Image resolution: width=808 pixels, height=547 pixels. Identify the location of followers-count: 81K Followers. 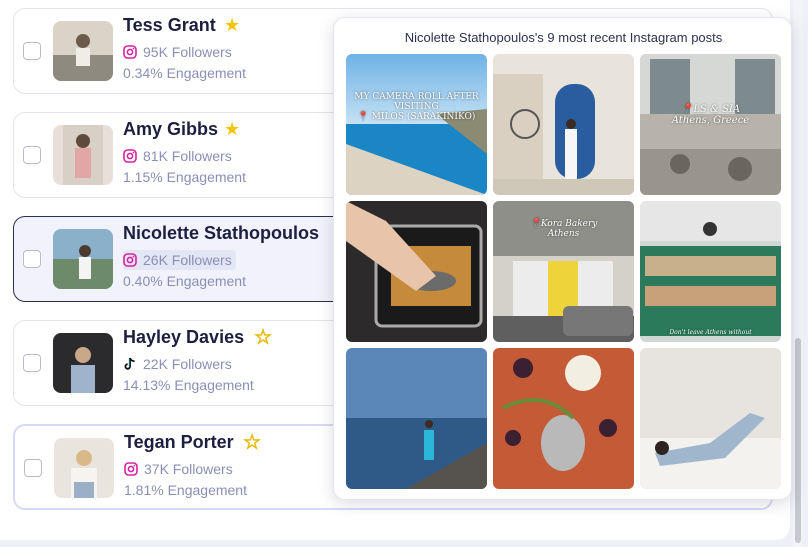
(177, 156).